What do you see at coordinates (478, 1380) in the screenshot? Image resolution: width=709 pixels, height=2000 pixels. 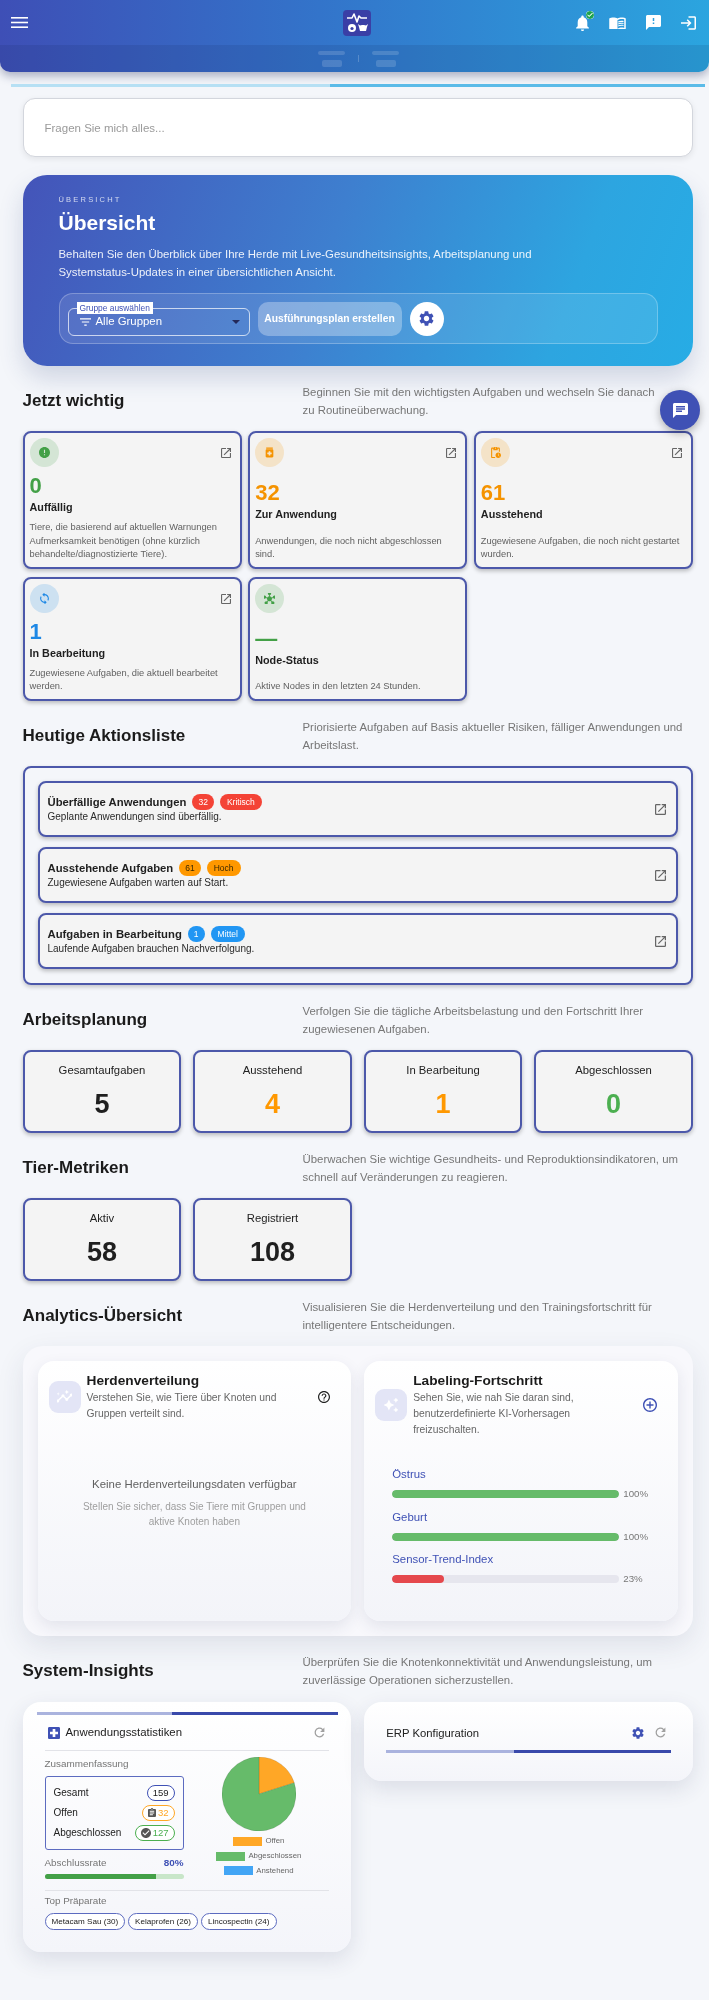 I see `card-title: Labeling-Fortschritt` at bounding box center [478, 1380].